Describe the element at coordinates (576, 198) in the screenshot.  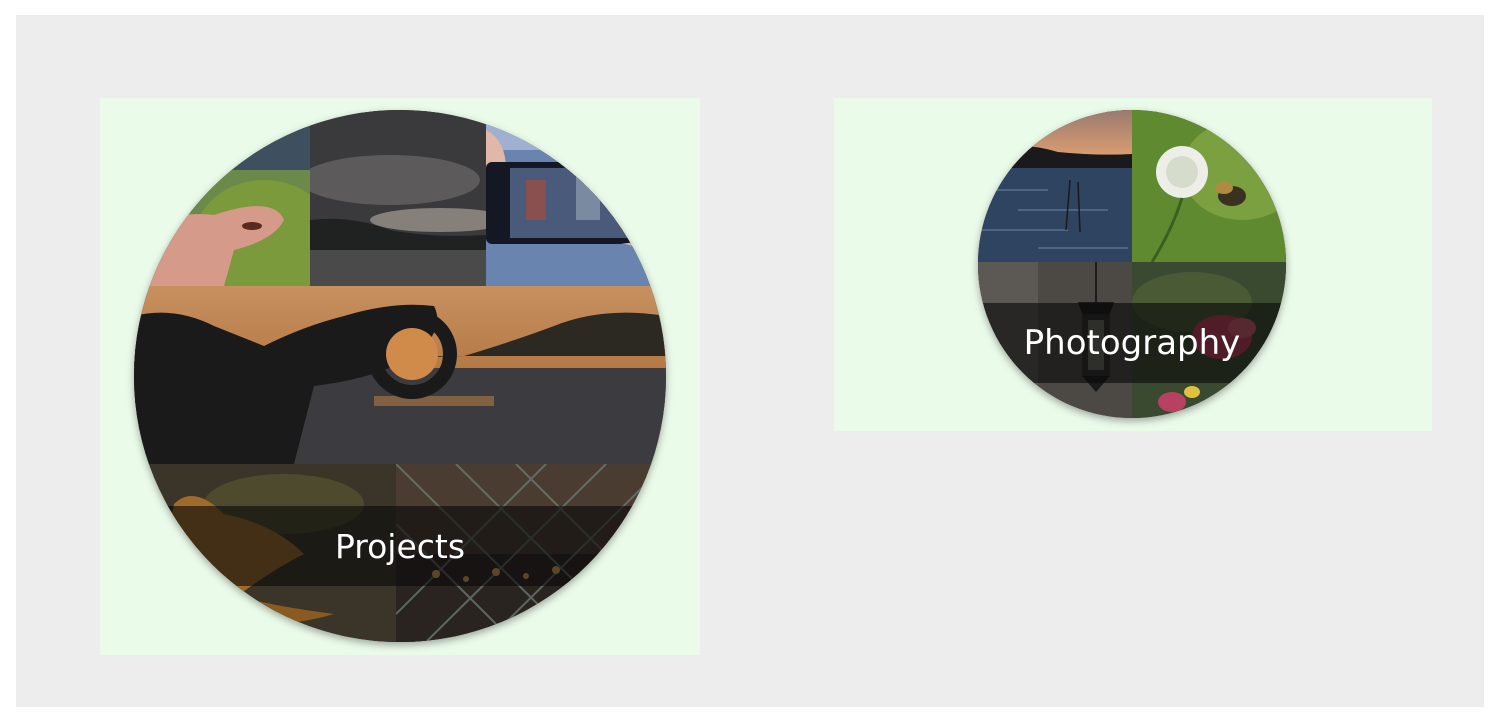
I see `photo-phone-city-street` at that location.